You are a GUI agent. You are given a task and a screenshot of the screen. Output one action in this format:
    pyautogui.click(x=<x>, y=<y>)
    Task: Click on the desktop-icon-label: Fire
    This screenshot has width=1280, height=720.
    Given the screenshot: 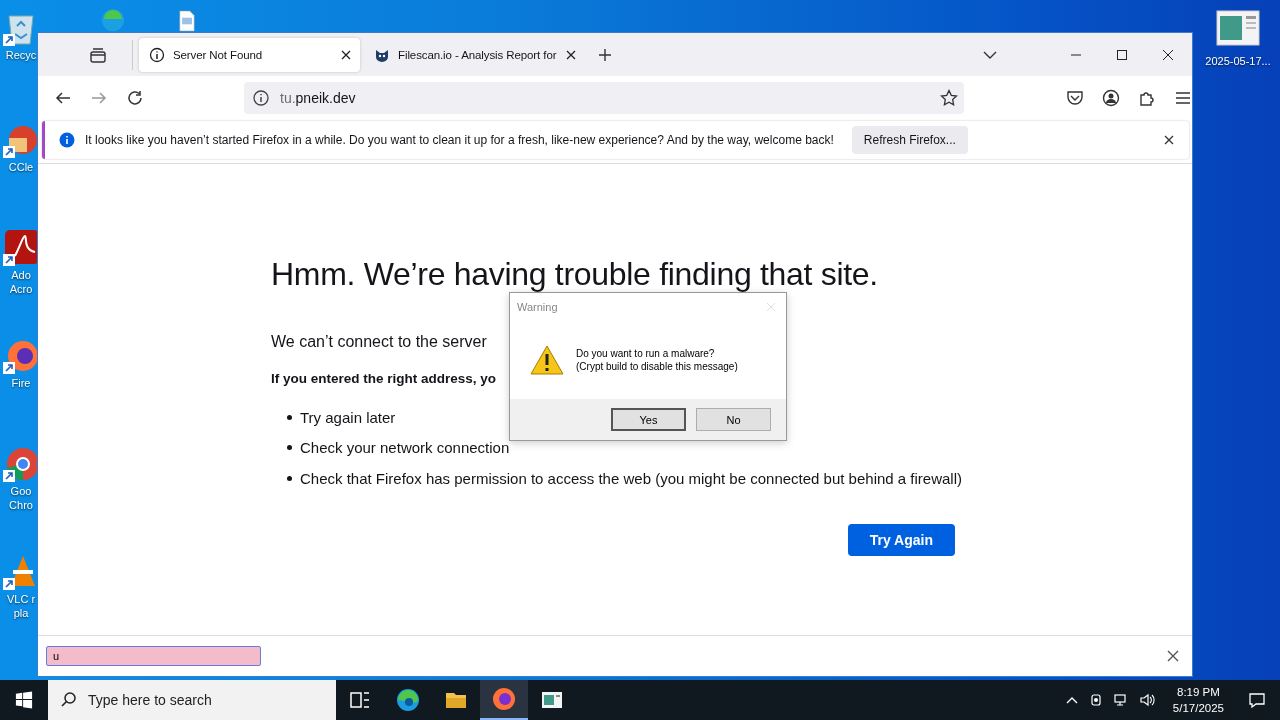 What is the action you would take?
    pyautogui.click(x=21, y=383)
    